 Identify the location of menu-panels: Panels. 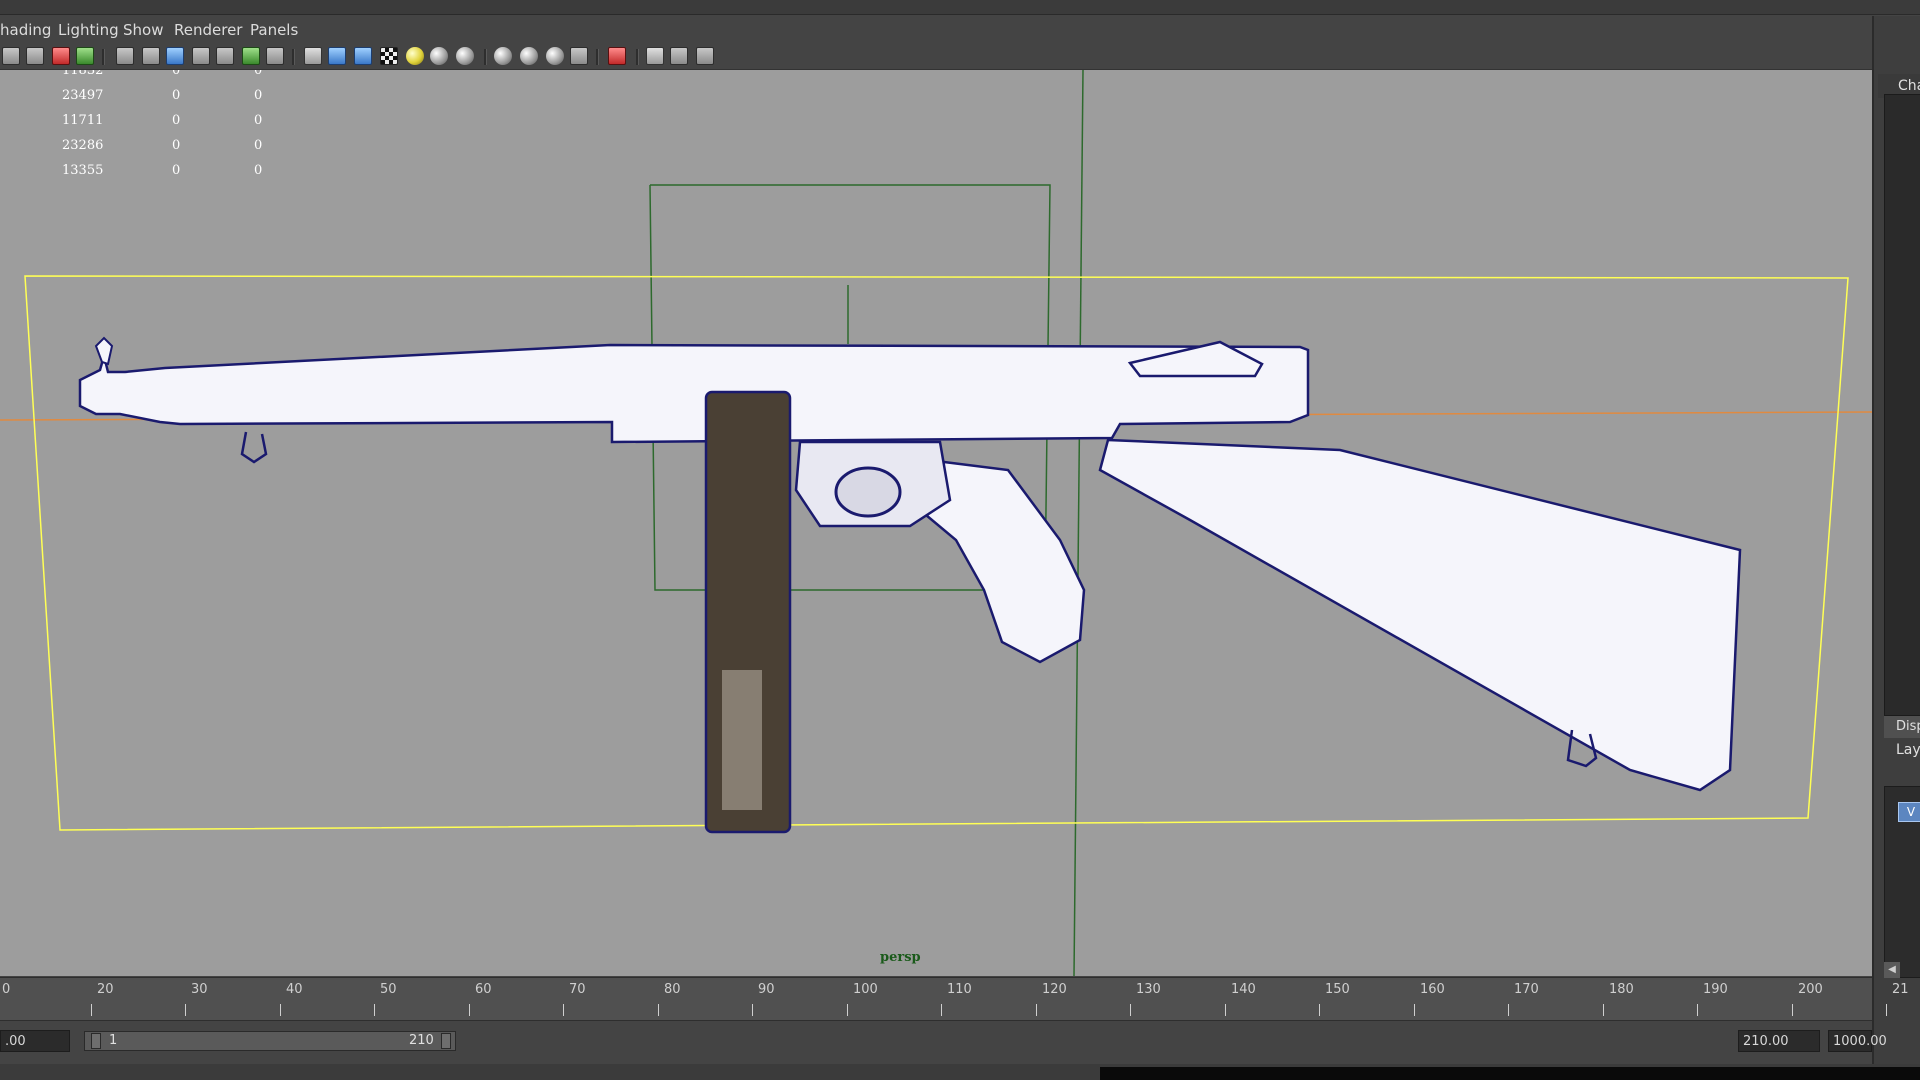
(274, 30).